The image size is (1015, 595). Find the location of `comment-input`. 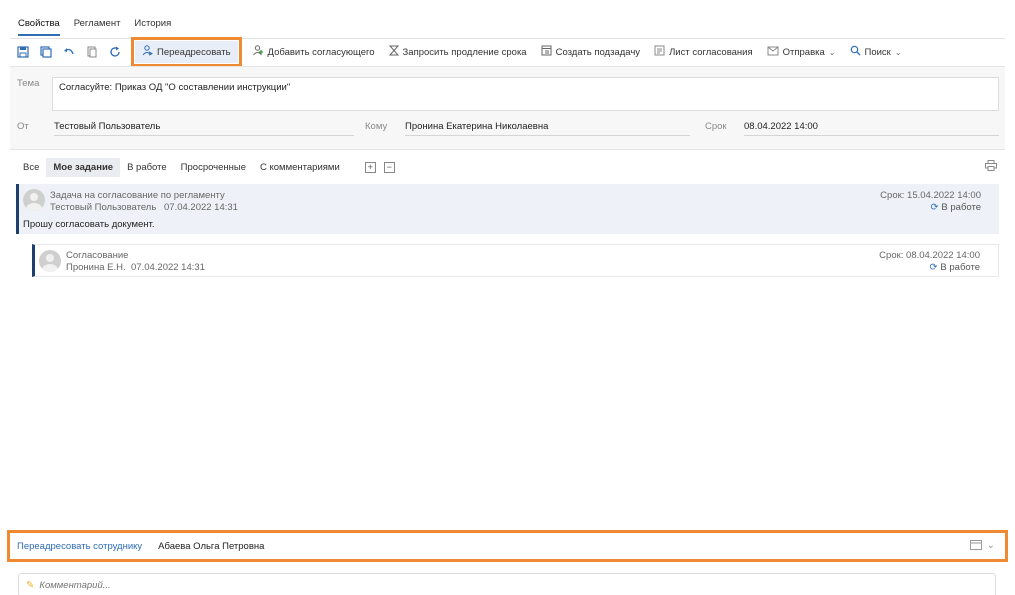

comment-input is located at coordinates (489, 585).